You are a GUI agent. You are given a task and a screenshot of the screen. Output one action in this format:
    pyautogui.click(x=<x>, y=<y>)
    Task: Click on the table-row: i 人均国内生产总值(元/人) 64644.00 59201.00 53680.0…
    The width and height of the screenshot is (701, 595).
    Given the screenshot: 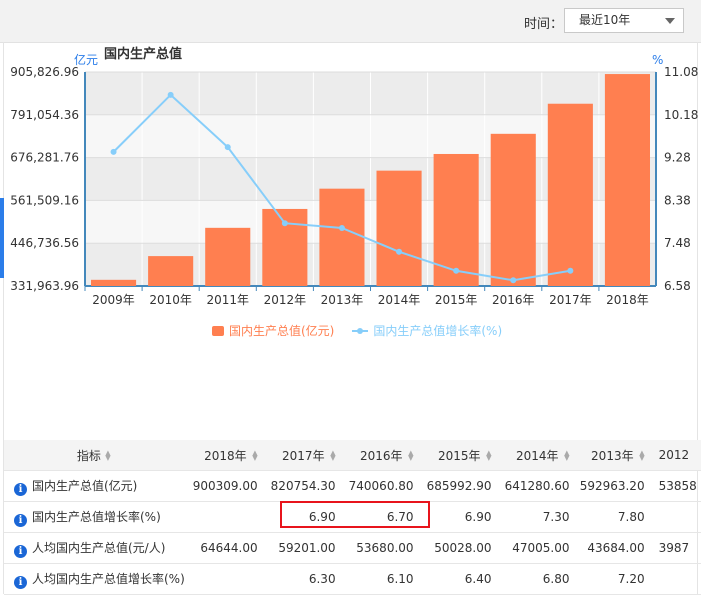 What is the action you would take?
    pyautogui.click(x=352, y=548)
    